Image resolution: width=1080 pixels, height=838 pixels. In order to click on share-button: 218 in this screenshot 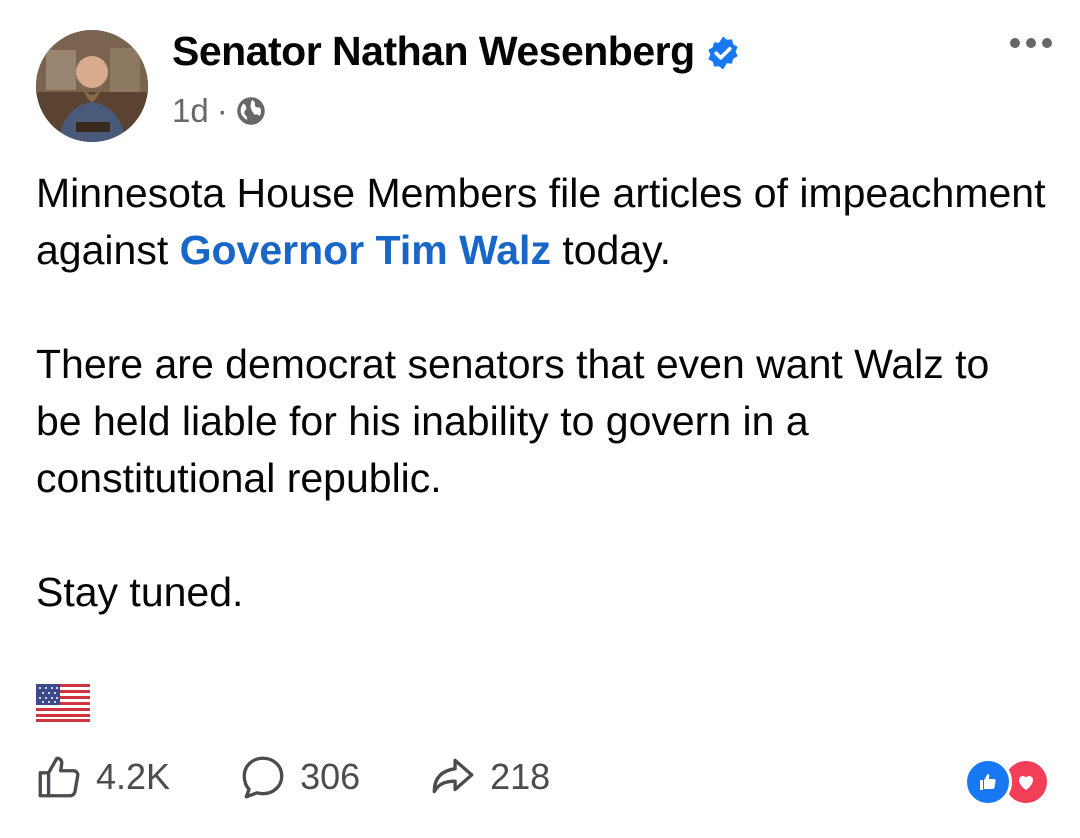, I will do `click(489, 777)`.